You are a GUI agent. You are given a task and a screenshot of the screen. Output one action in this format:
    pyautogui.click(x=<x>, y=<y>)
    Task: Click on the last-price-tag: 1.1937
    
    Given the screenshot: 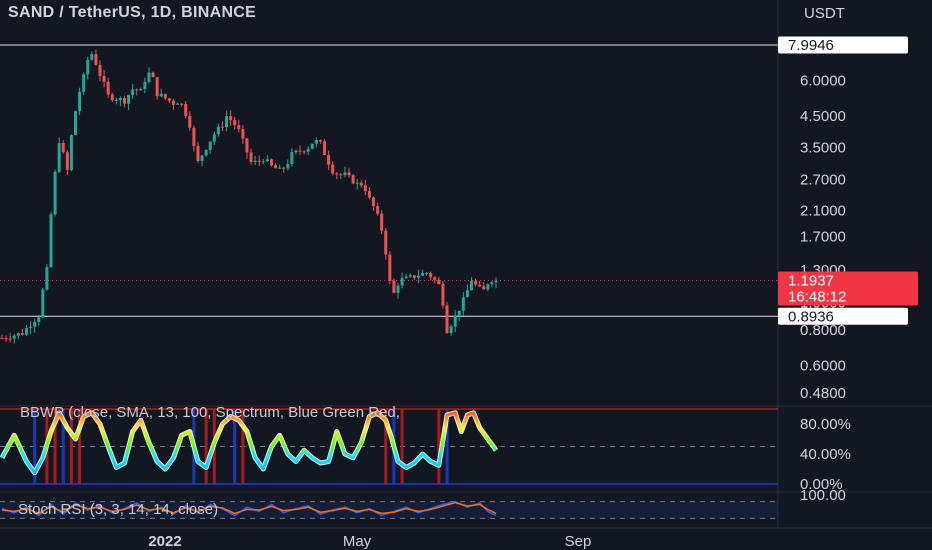 What is the action you would take?
    pyautogui.click(x=811, y=280)
    